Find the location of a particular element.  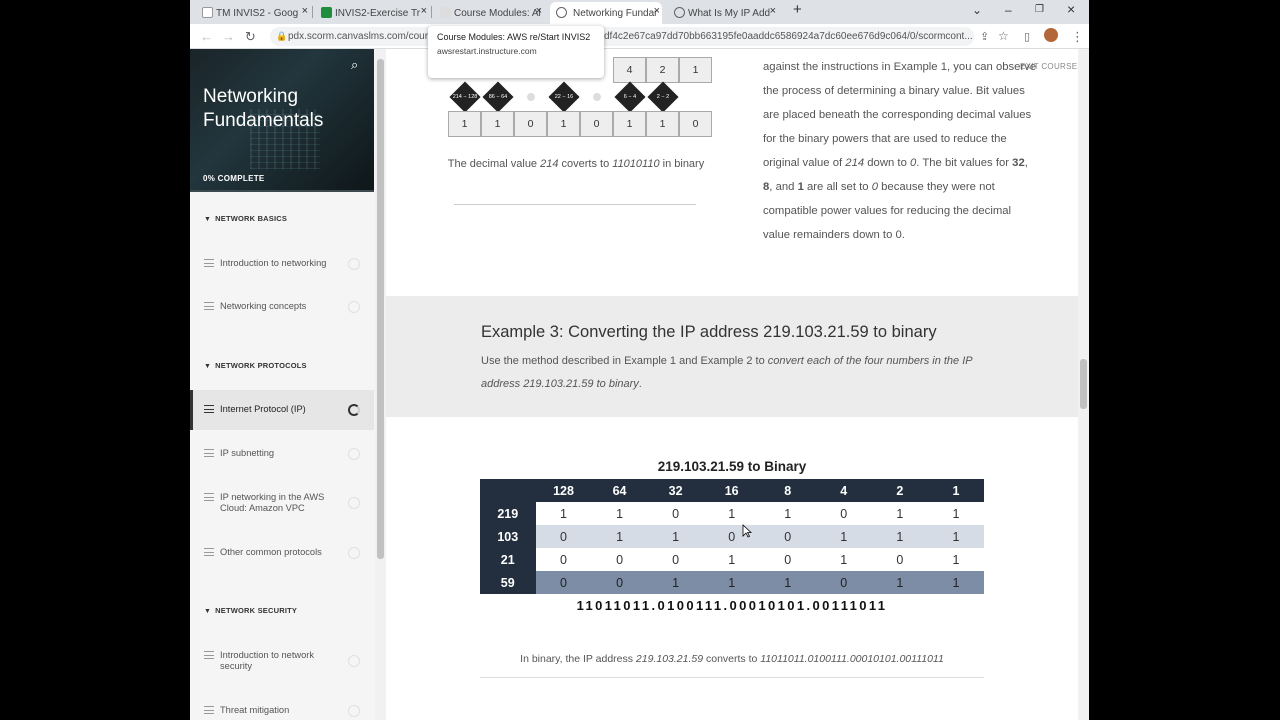

lesson-internet-protocol: Internet Protocol (IP) is located at coordinates (282, 410).